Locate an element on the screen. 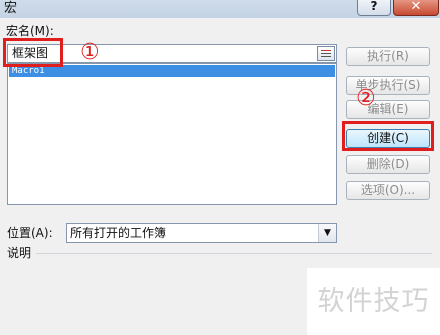  highlight-box-name is located at coordinates (33, 52).